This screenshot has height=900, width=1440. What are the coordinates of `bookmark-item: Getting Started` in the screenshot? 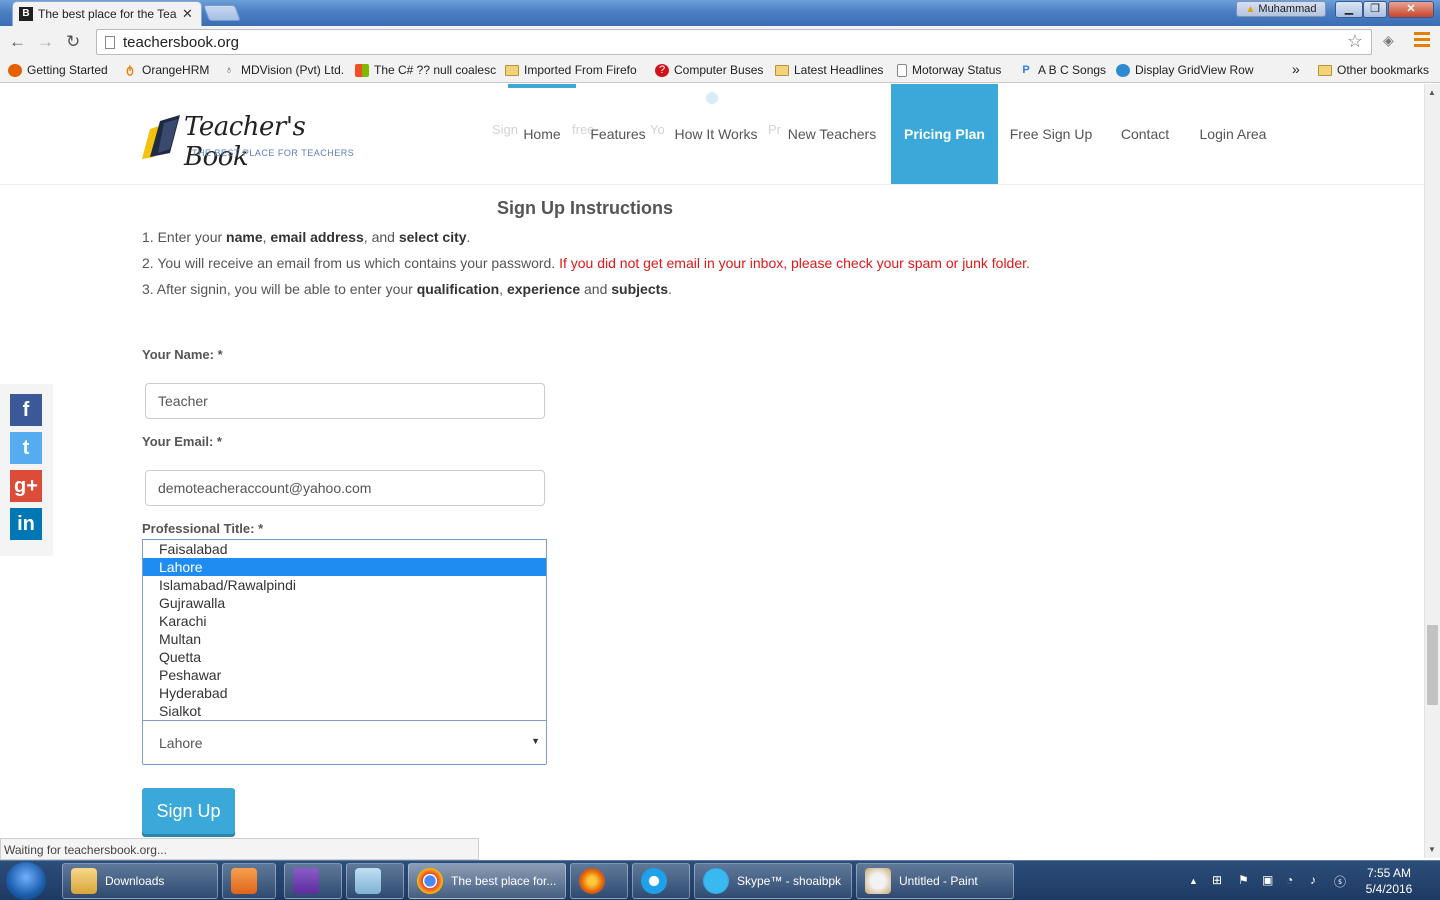 It's located at (58, 70).